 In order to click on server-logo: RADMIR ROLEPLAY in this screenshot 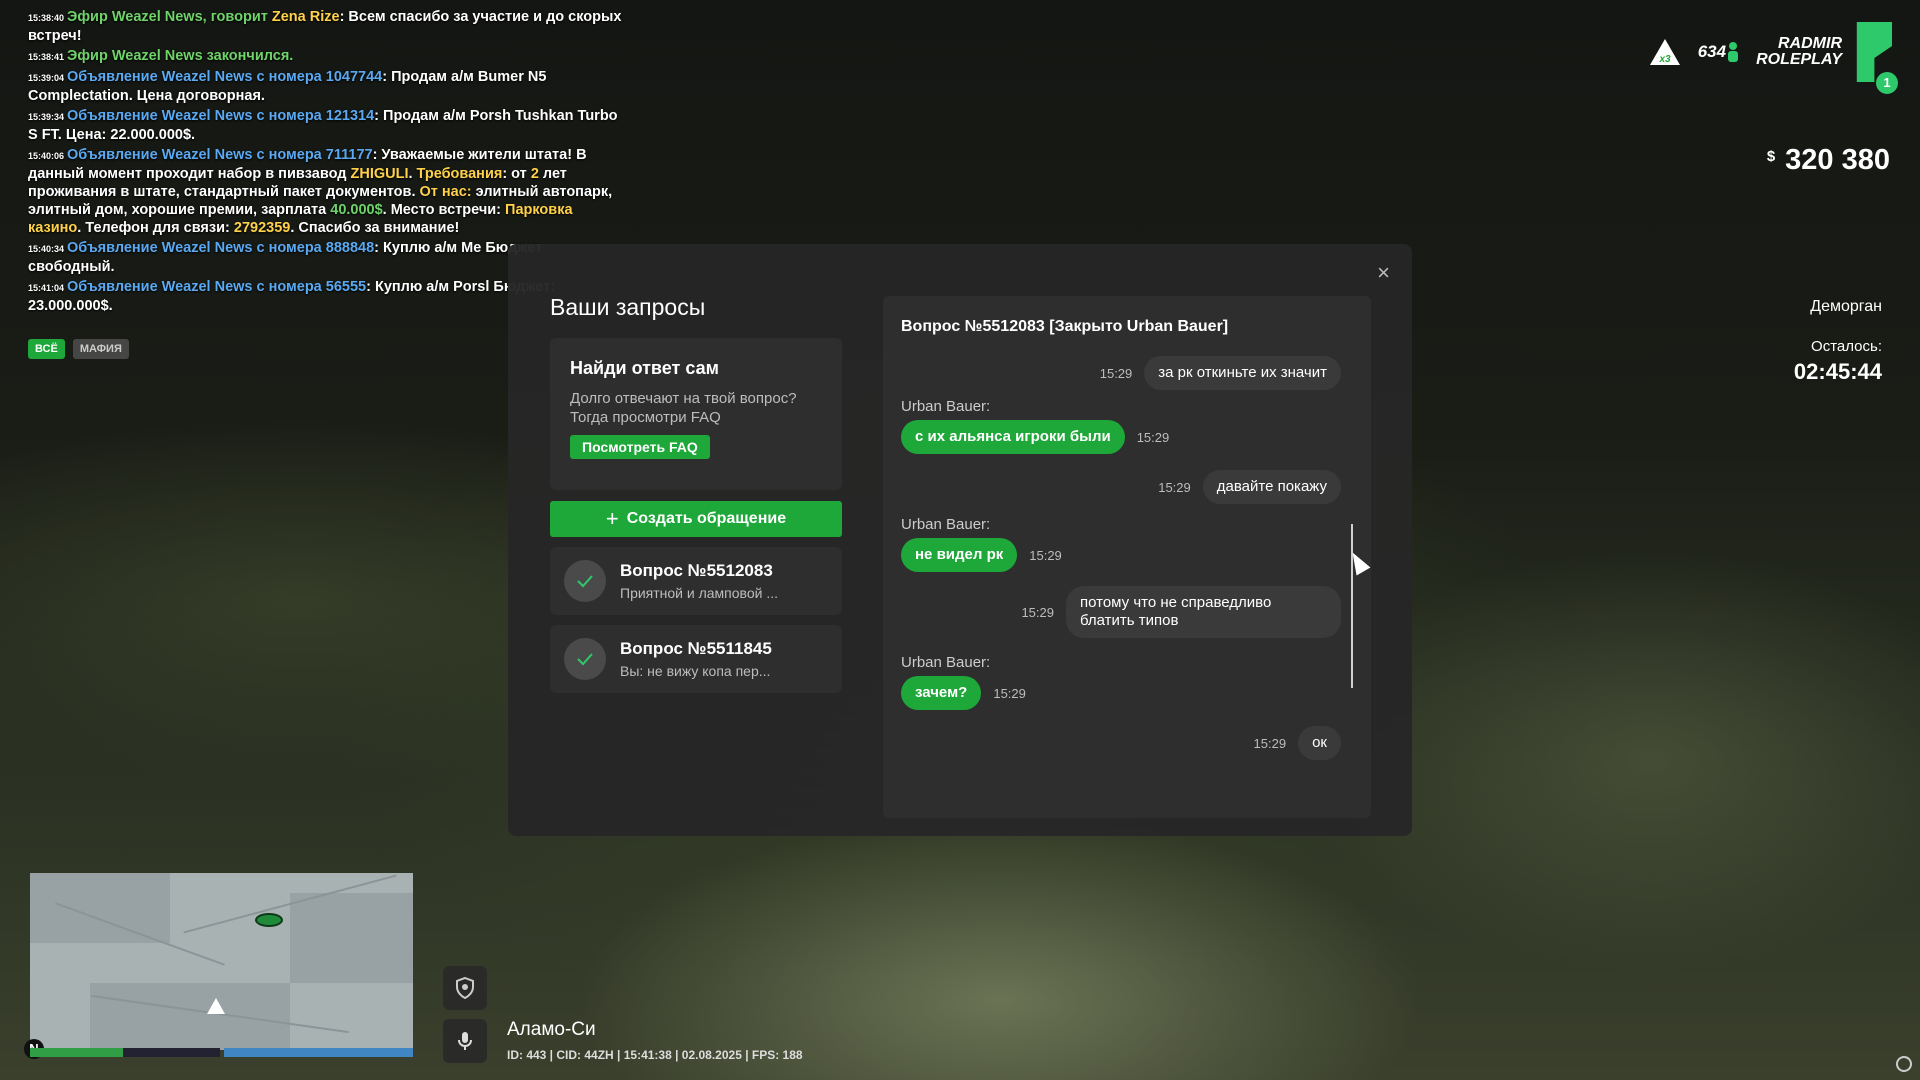, I will do `click(1824, 52)`.